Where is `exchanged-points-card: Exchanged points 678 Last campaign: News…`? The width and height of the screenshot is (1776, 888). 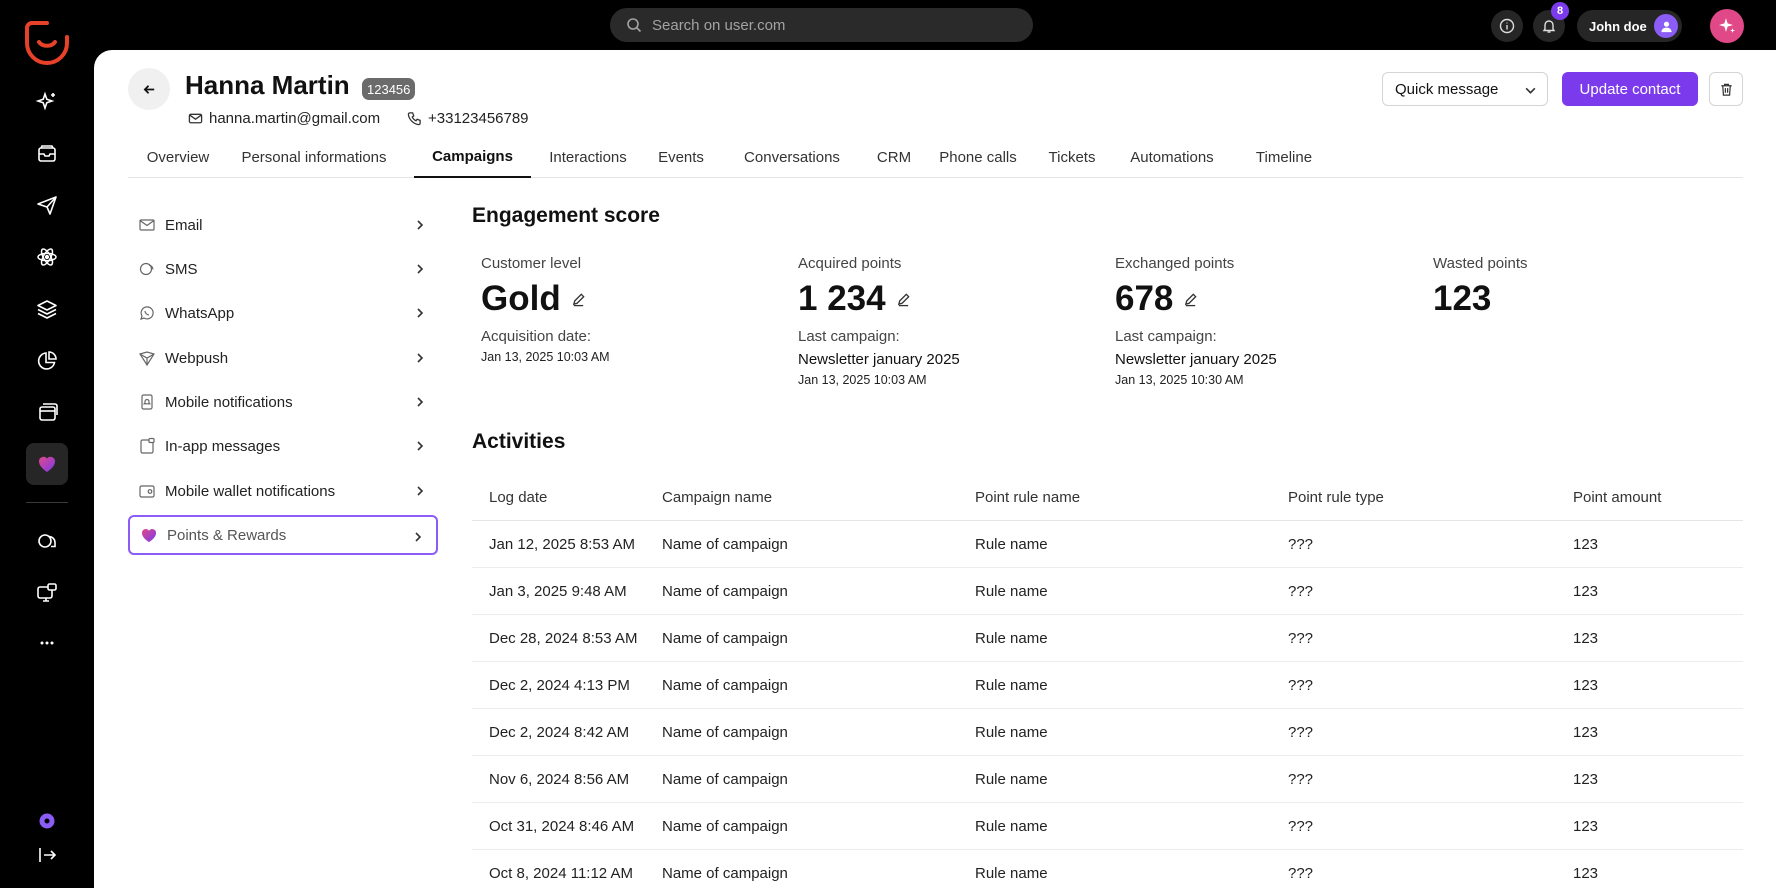 exchanged-points-card: Exchanged points 678 Last campaign: News… is located at coordinates (1265, 321).